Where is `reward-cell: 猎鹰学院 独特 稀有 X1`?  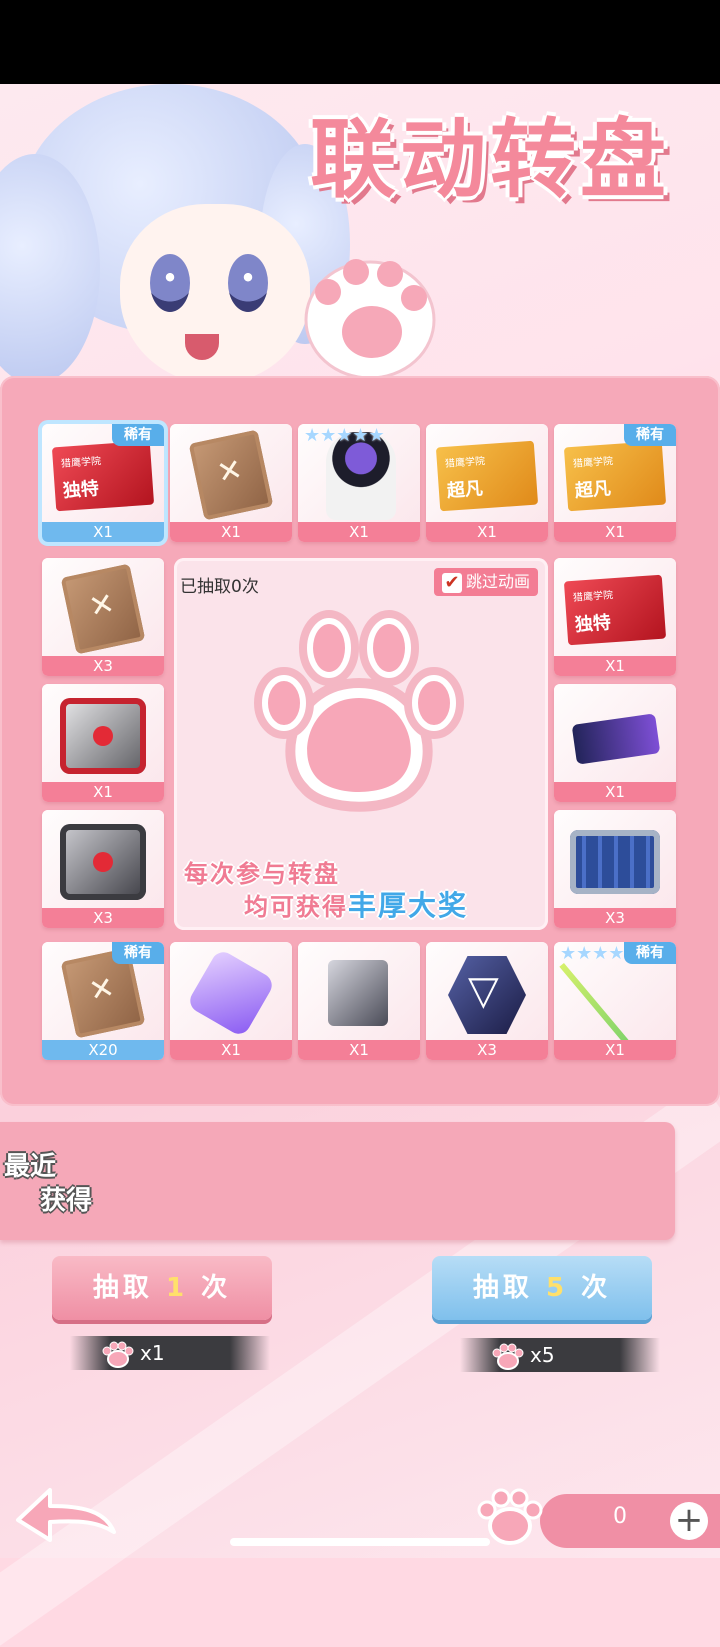
reward-cell: 猎鹰学院 独特 稀有 X1 is located at coordinates (103, 483).